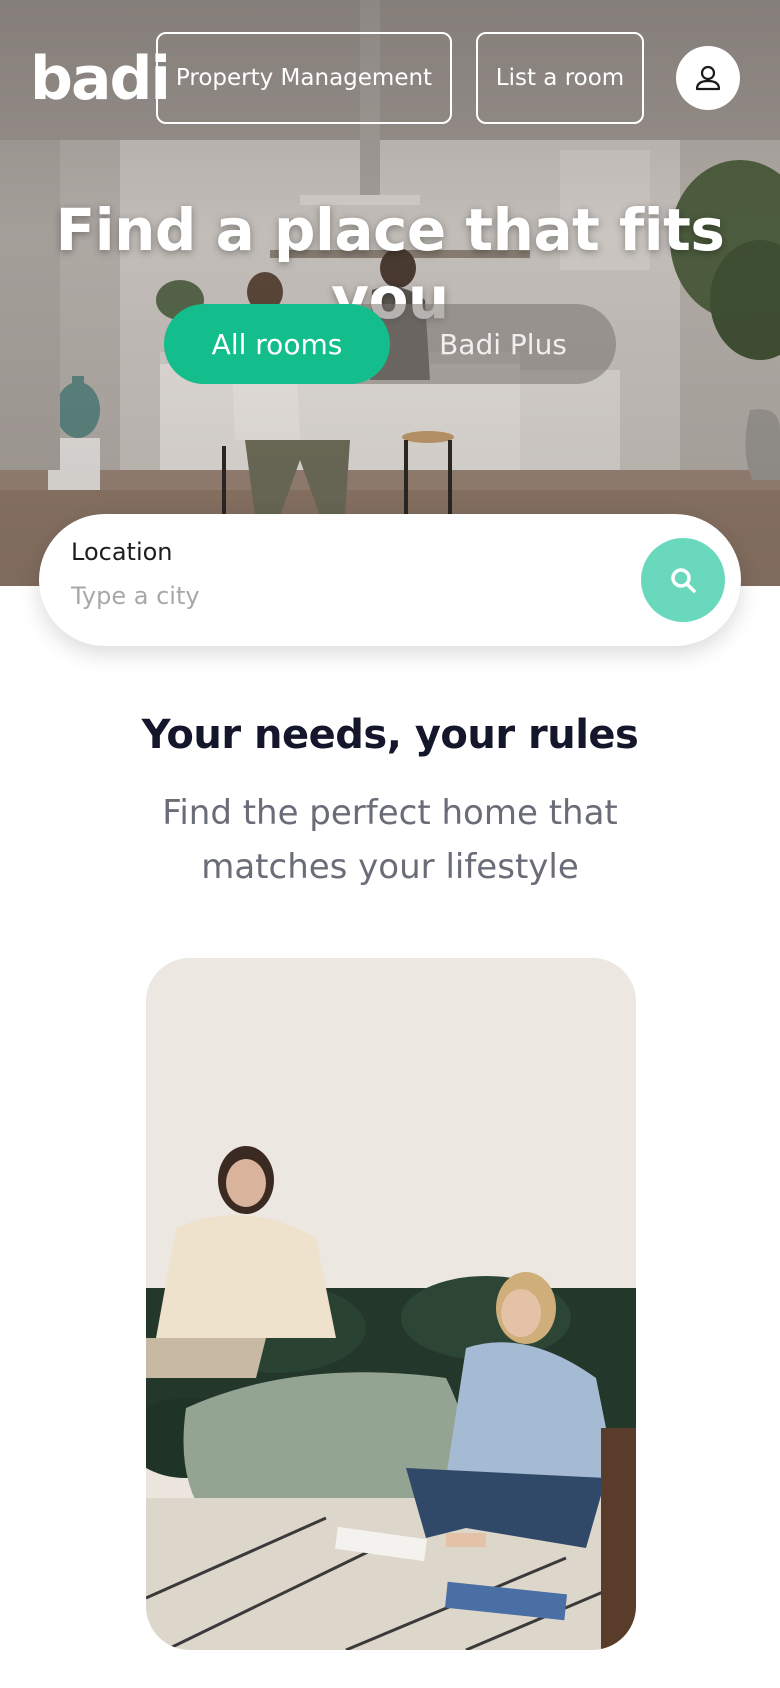 The image size is (780, 1688). I want to click on search-button, so click(683, 580).